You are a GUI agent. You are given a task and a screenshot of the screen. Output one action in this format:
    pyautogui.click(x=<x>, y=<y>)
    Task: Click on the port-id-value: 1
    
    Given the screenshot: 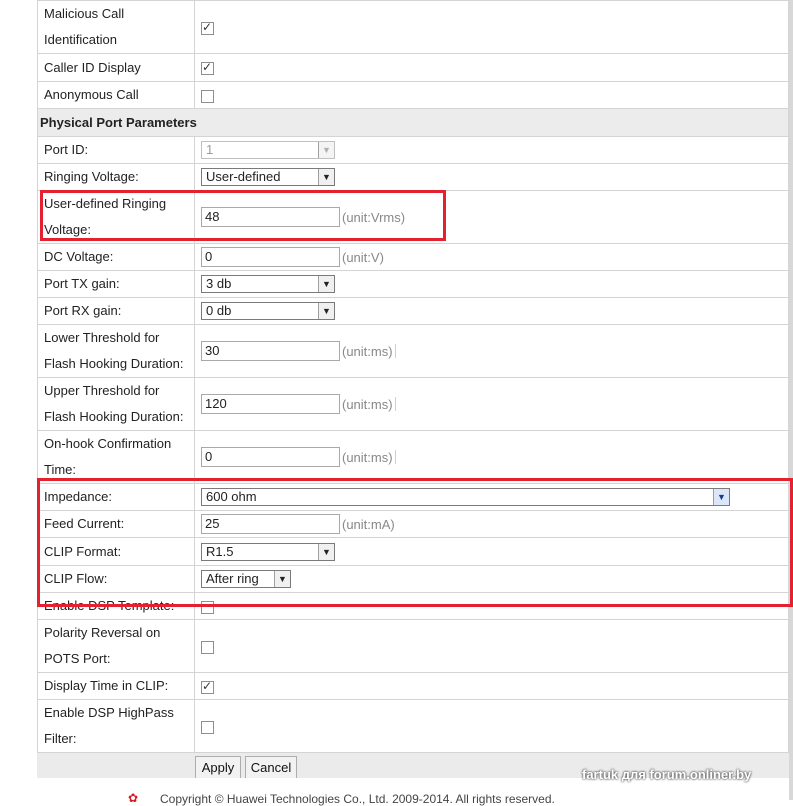 What is the action you would take?
    pyautogui.click(x=210, y=149)
    